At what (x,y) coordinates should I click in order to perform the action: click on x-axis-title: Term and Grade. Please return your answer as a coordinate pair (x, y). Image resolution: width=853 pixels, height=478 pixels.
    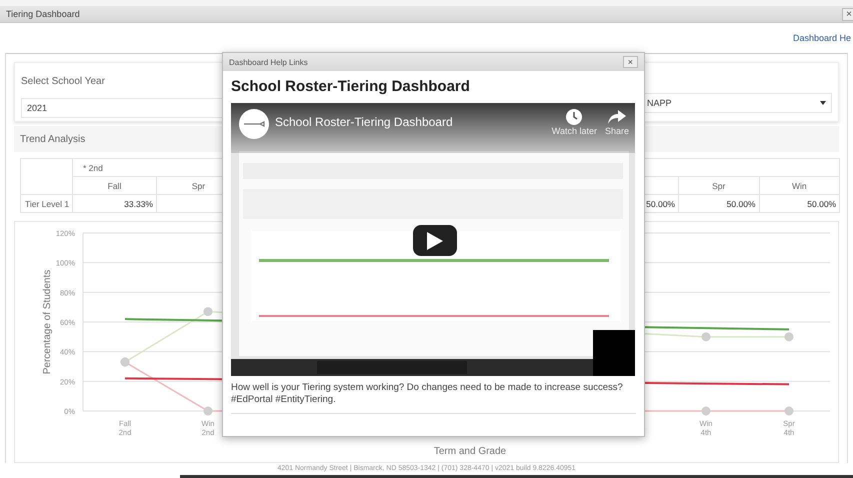
    Looking at the image, I should click on (470, 451).